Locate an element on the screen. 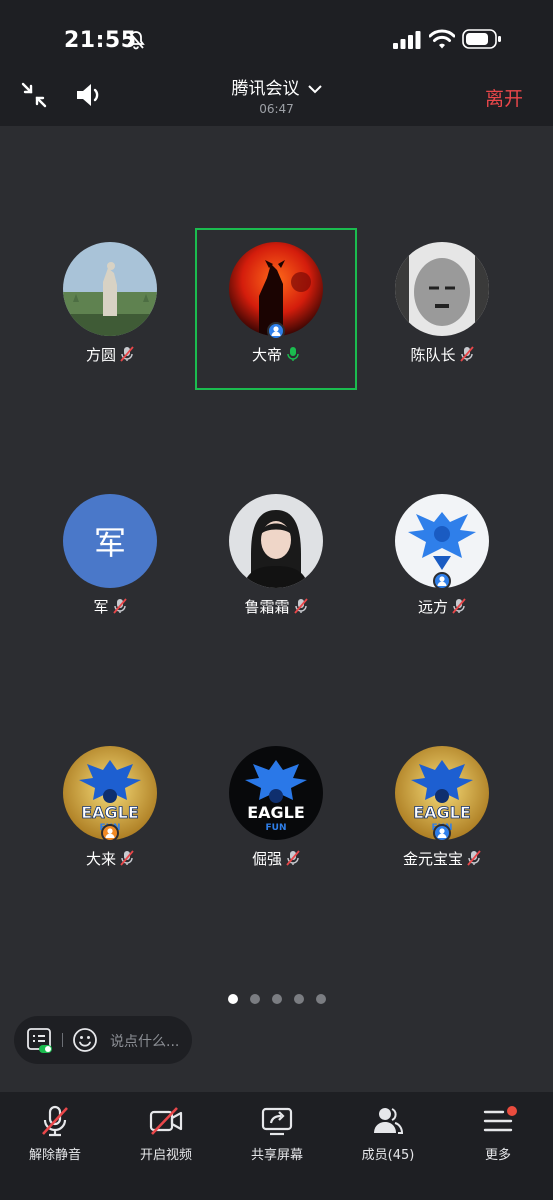 The height and width of the screenshot is (1200, 553). unmute-label: 解除静音 is located at coordinates (54, 1155).